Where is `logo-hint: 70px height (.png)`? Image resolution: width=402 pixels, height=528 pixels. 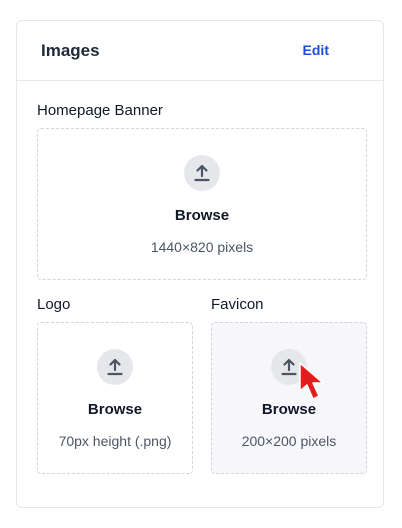 logo-hint: 70px height (.png) is located at coordinates (115, 441).